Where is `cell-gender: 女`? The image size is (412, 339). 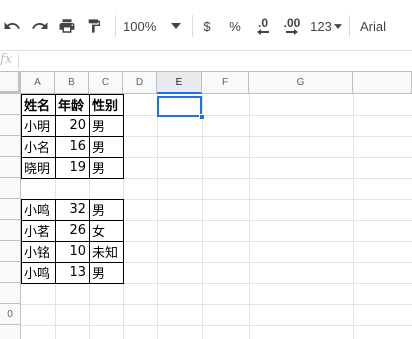 cell-gender: 女 is located at coordinates (106, 230).